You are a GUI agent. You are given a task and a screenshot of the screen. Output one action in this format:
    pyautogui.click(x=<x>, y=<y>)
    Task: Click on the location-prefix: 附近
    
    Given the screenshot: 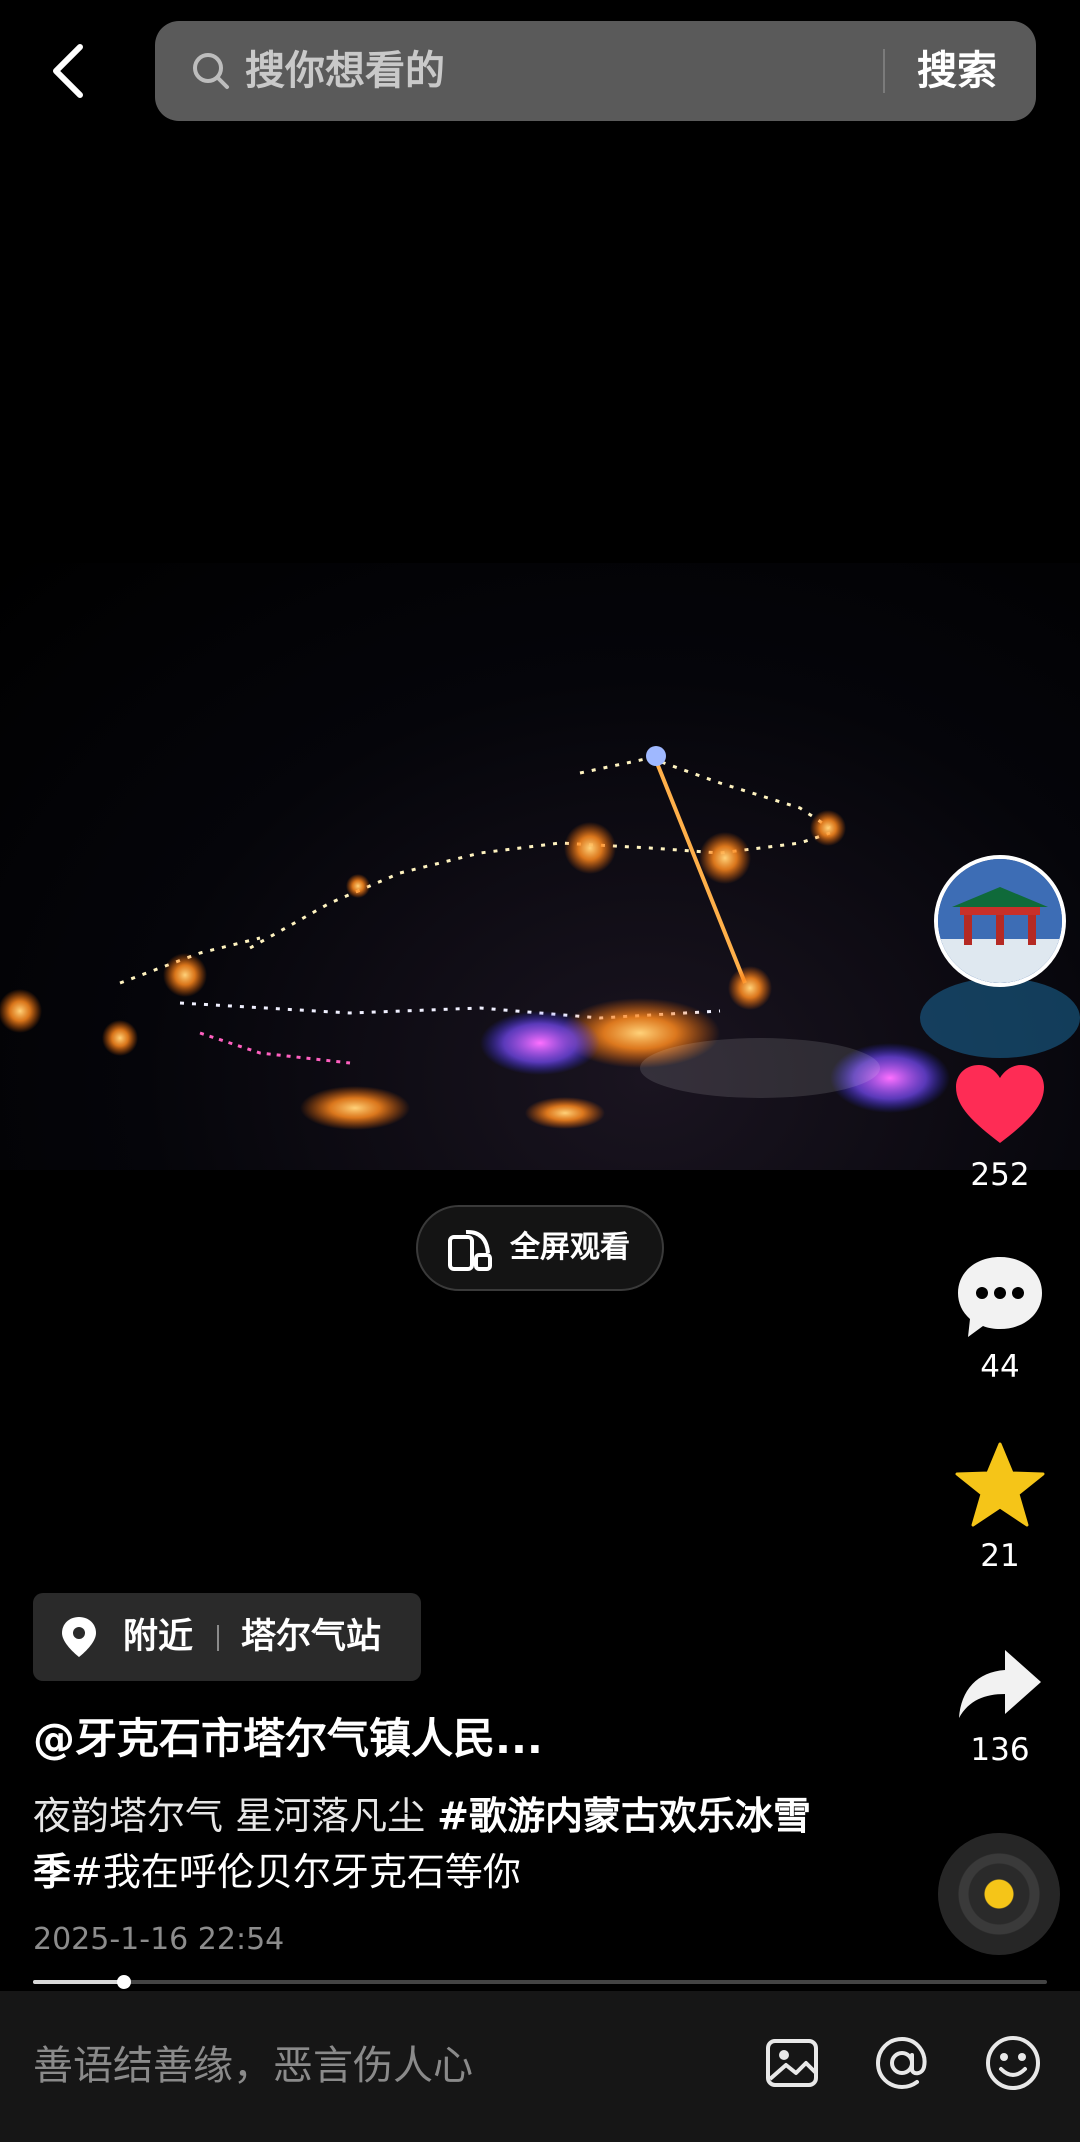 What is the action you would take?
    pyautogui.click(x=158, y=1637)
    